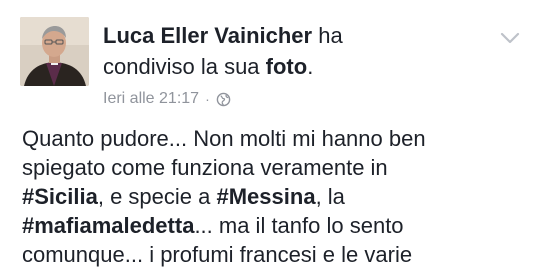  What do you see at coordinates (205, 167) in the screenshot?
I see `post-body-line: spiegato come funziona veramente in` at bounding box center [205, 167].